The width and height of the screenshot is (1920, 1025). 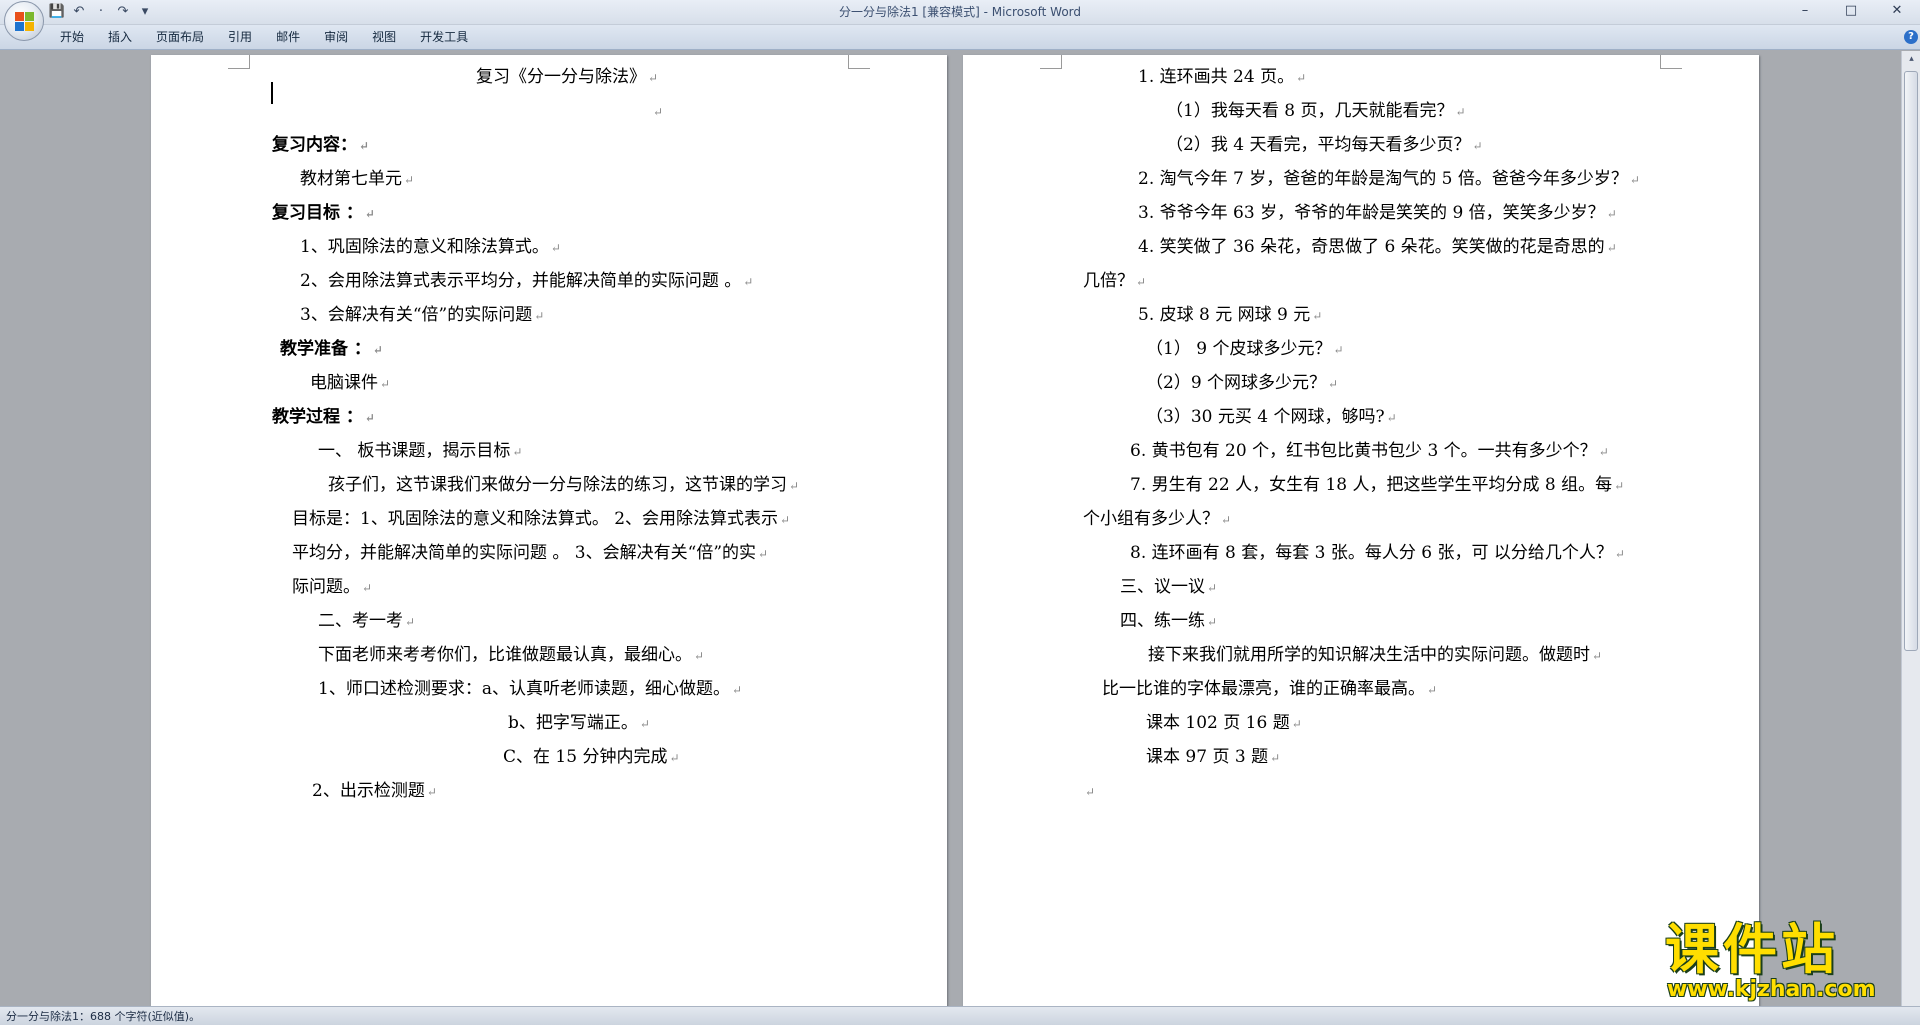 What do you see at coordinates (1242, 383) in the screenshot?
I see `paragraph-line: （2）9 个网球多少元？ ↵` at bounding box center [1242, 383].